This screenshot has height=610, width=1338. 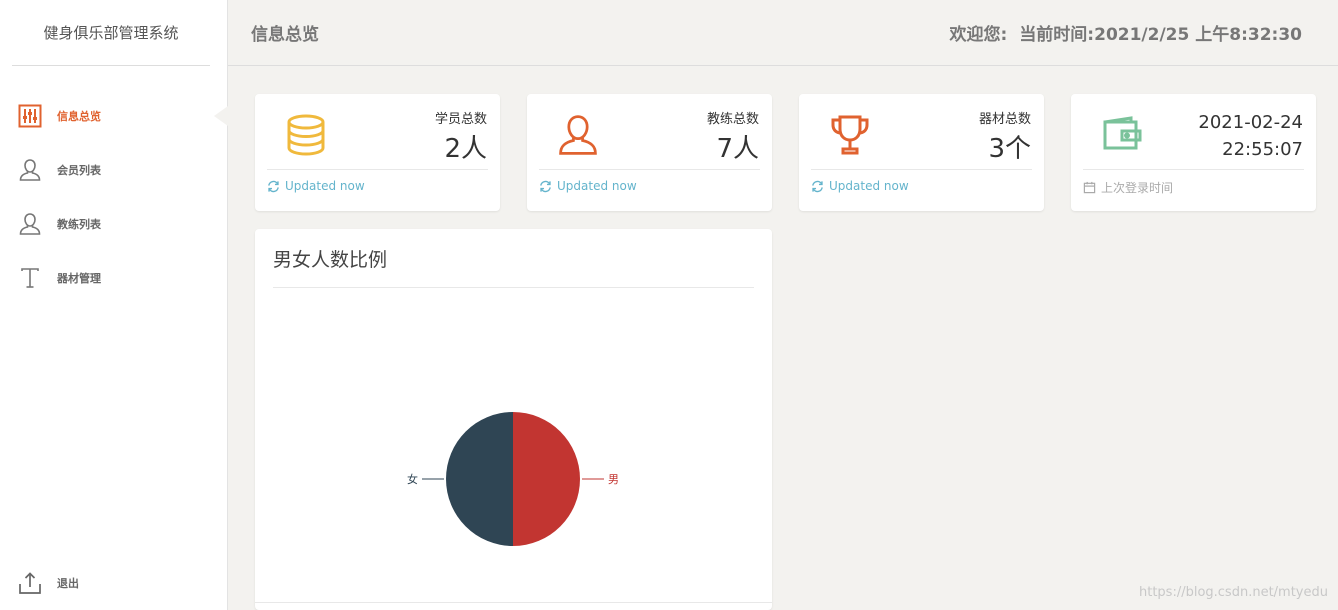 What do you see at coordinates (113, 116) in the screenshot?
I see `sidebar-item-overview: 信息总览` at bounding box center [113, 116].